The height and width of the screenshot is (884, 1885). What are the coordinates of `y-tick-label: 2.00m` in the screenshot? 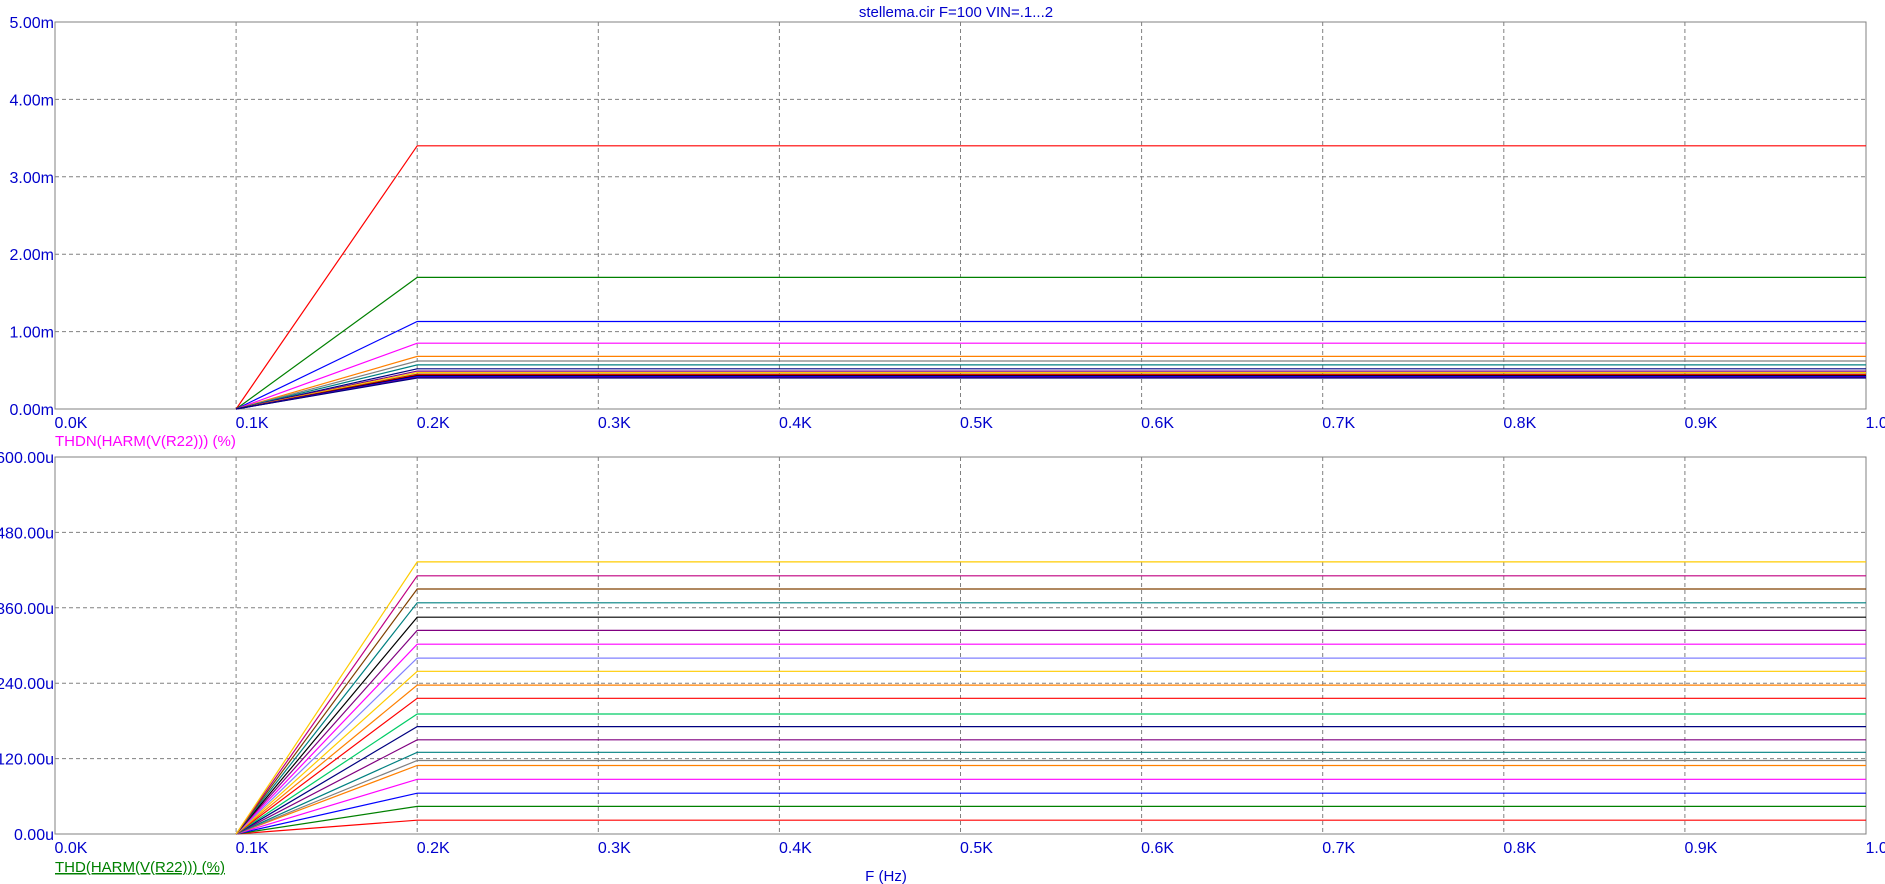 It's located at (32, 255).